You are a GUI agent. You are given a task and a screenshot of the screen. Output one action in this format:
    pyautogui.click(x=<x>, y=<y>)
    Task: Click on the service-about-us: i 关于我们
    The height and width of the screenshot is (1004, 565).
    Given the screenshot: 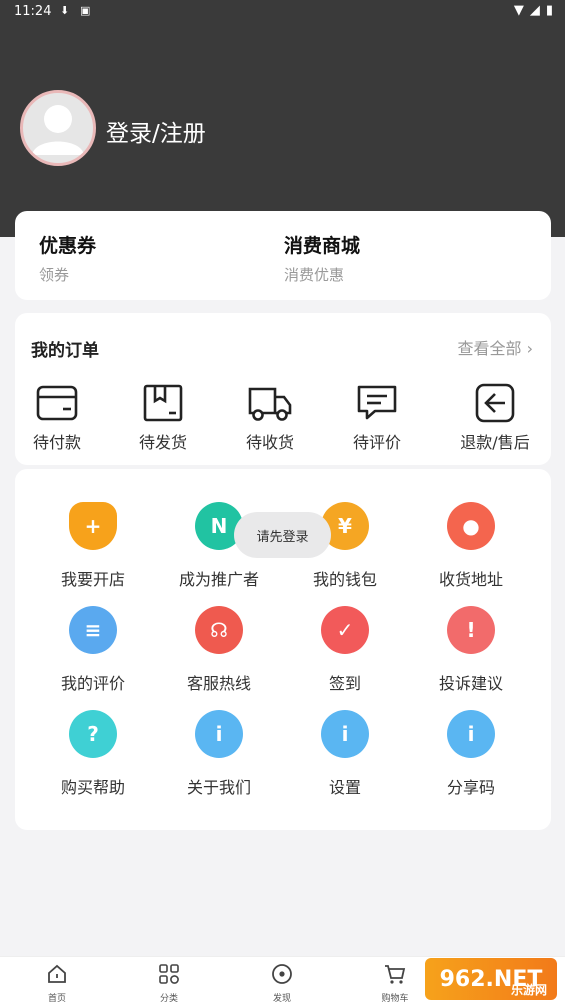 What is the action you would take?
    pyautogui.click(x=219, y=754)
    